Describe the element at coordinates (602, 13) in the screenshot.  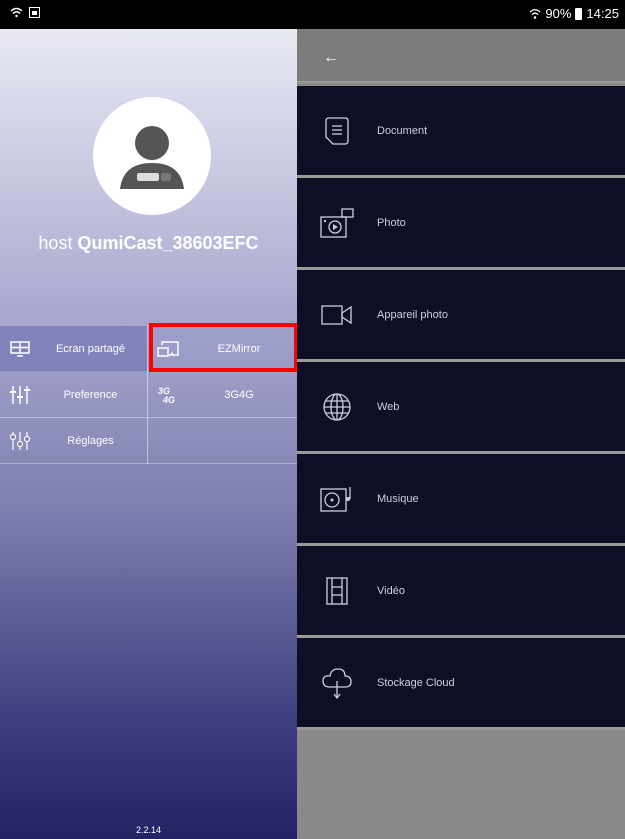
I see `clock: 14:25` at that location.